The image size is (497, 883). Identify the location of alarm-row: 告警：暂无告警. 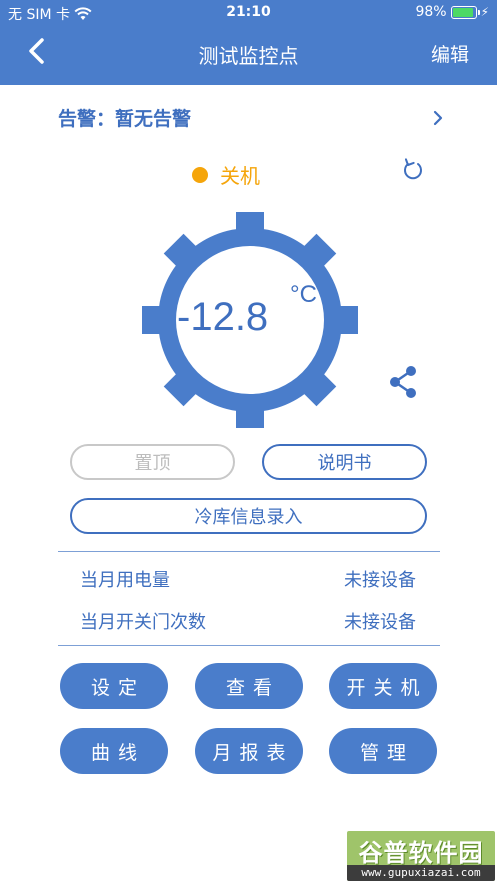
(252, 119).